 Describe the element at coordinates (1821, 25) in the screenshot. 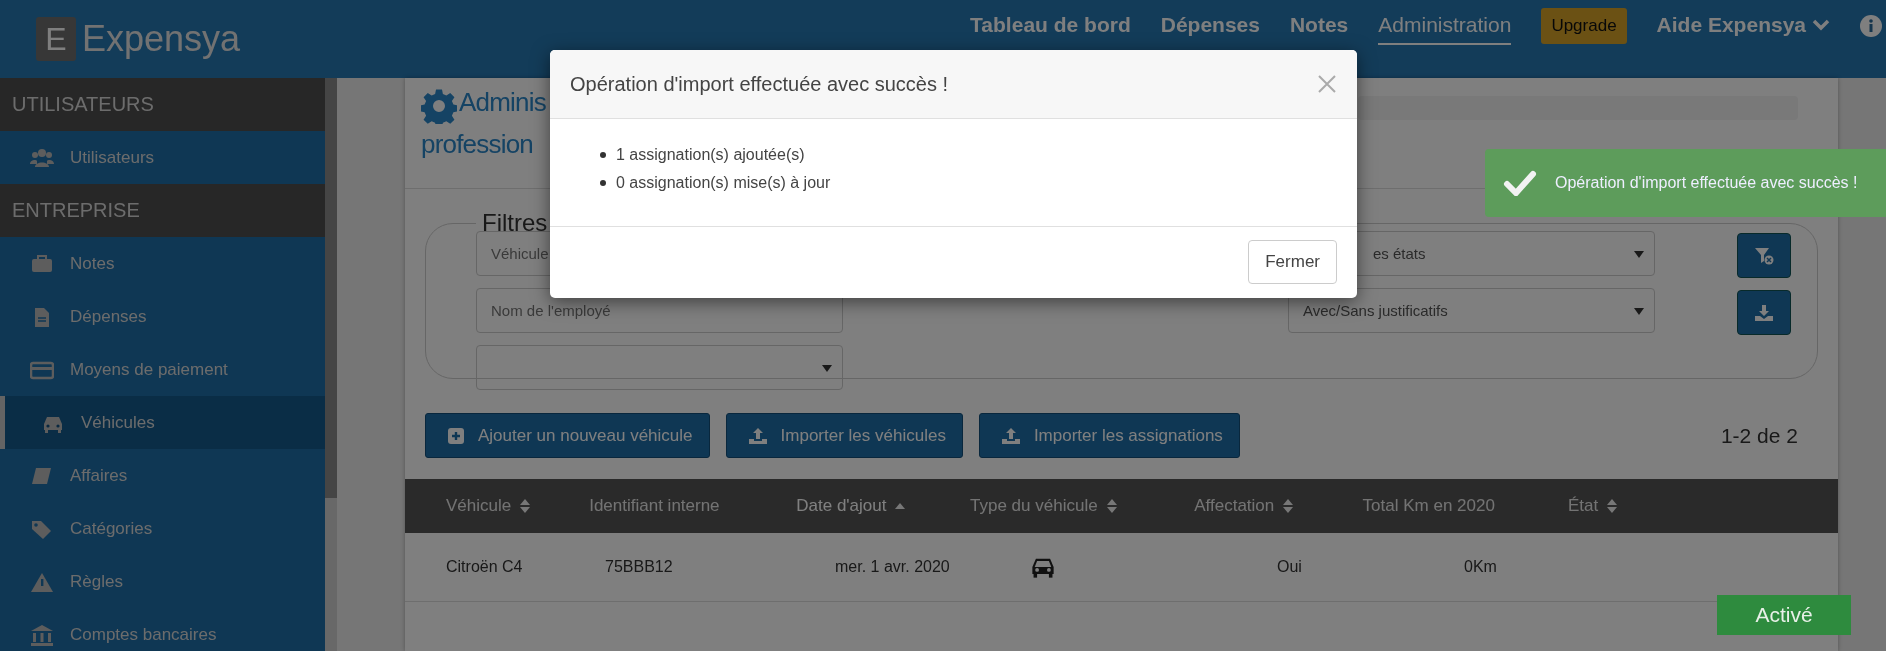

I see `chevron-down-icon` at that location.